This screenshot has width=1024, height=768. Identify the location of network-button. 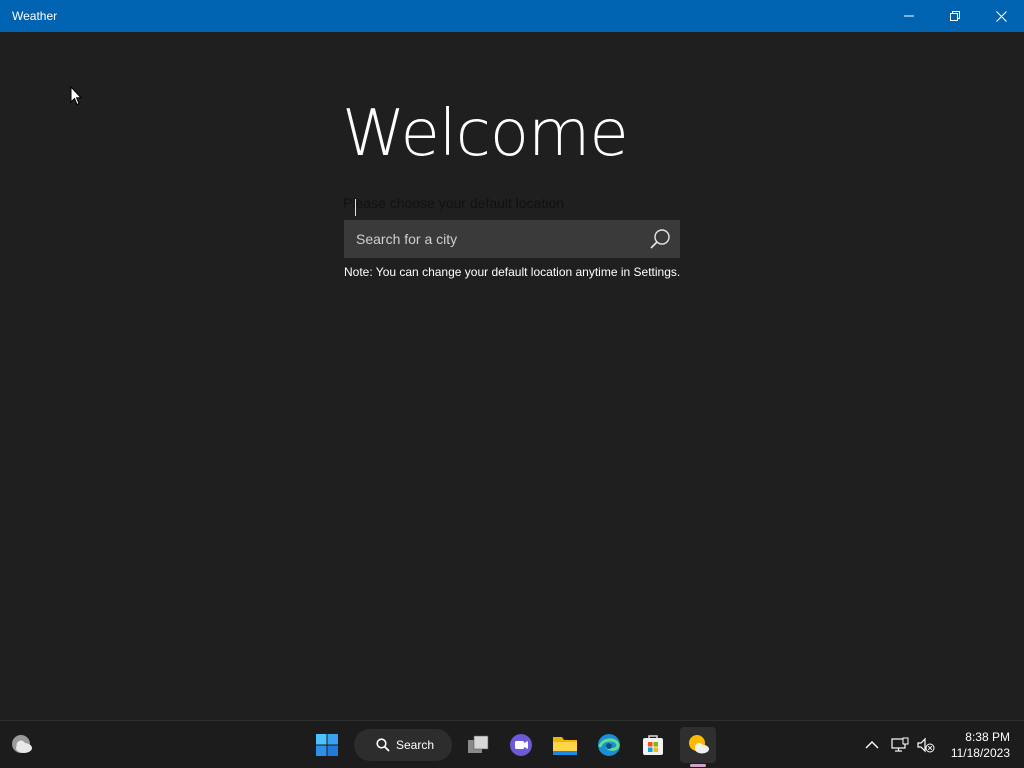
(900, 745).